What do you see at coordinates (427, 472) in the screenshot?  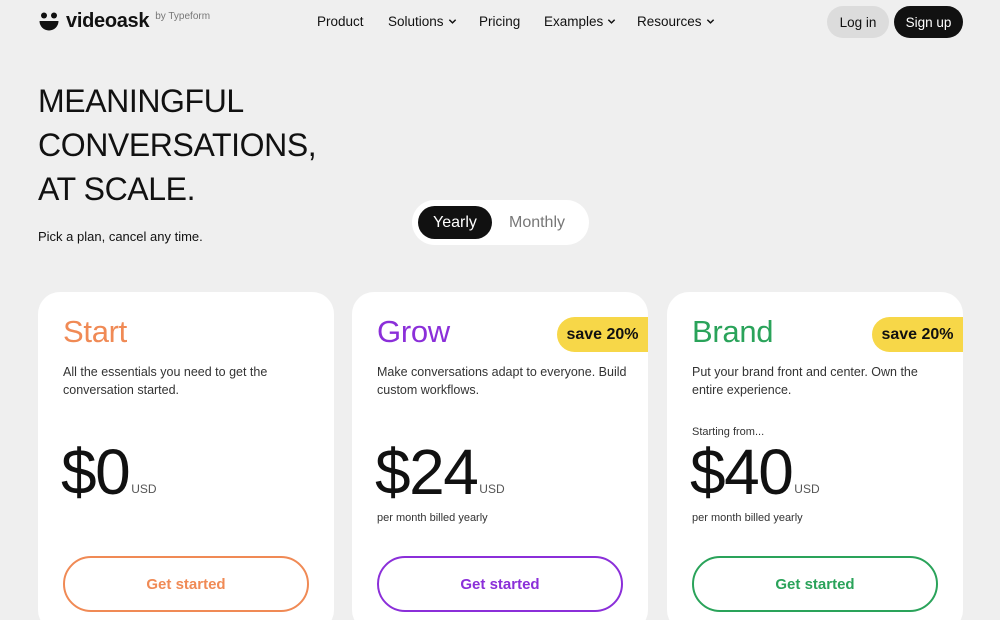 I see `price-amount: $24` at bounding box center [427, 472].